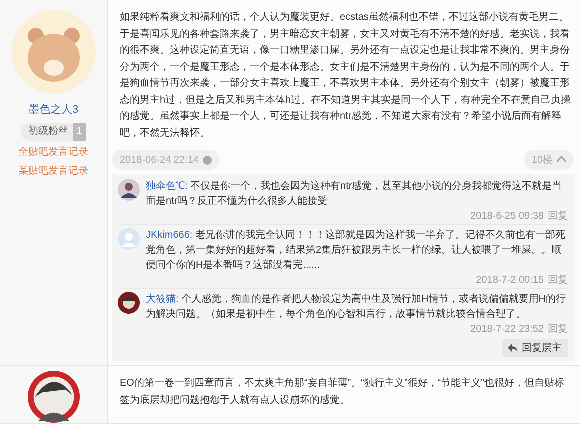 The height and width of the screenshot is (426, 580). What do you see at coordinates (162, 299) in the screenshot?
I see `commenter-name: 大筱猫:` at bounding box center [162, 299].